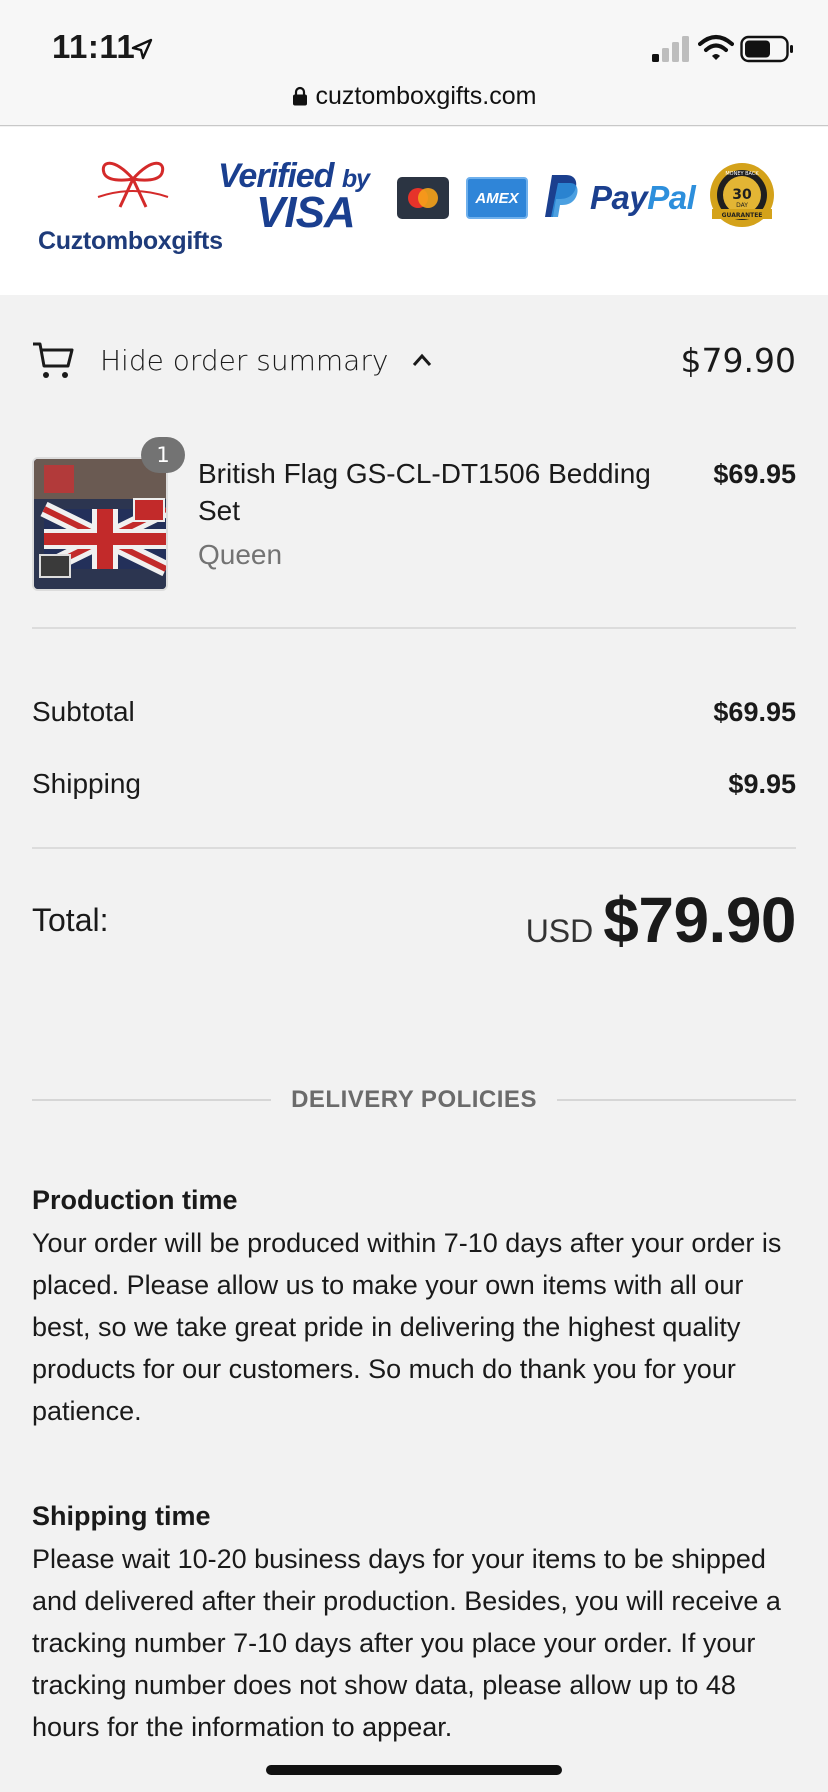 The height and width of the screenshot is (1792, 828). I want to click on brand-name: Cuztomboxgifts, so click(130, 241).